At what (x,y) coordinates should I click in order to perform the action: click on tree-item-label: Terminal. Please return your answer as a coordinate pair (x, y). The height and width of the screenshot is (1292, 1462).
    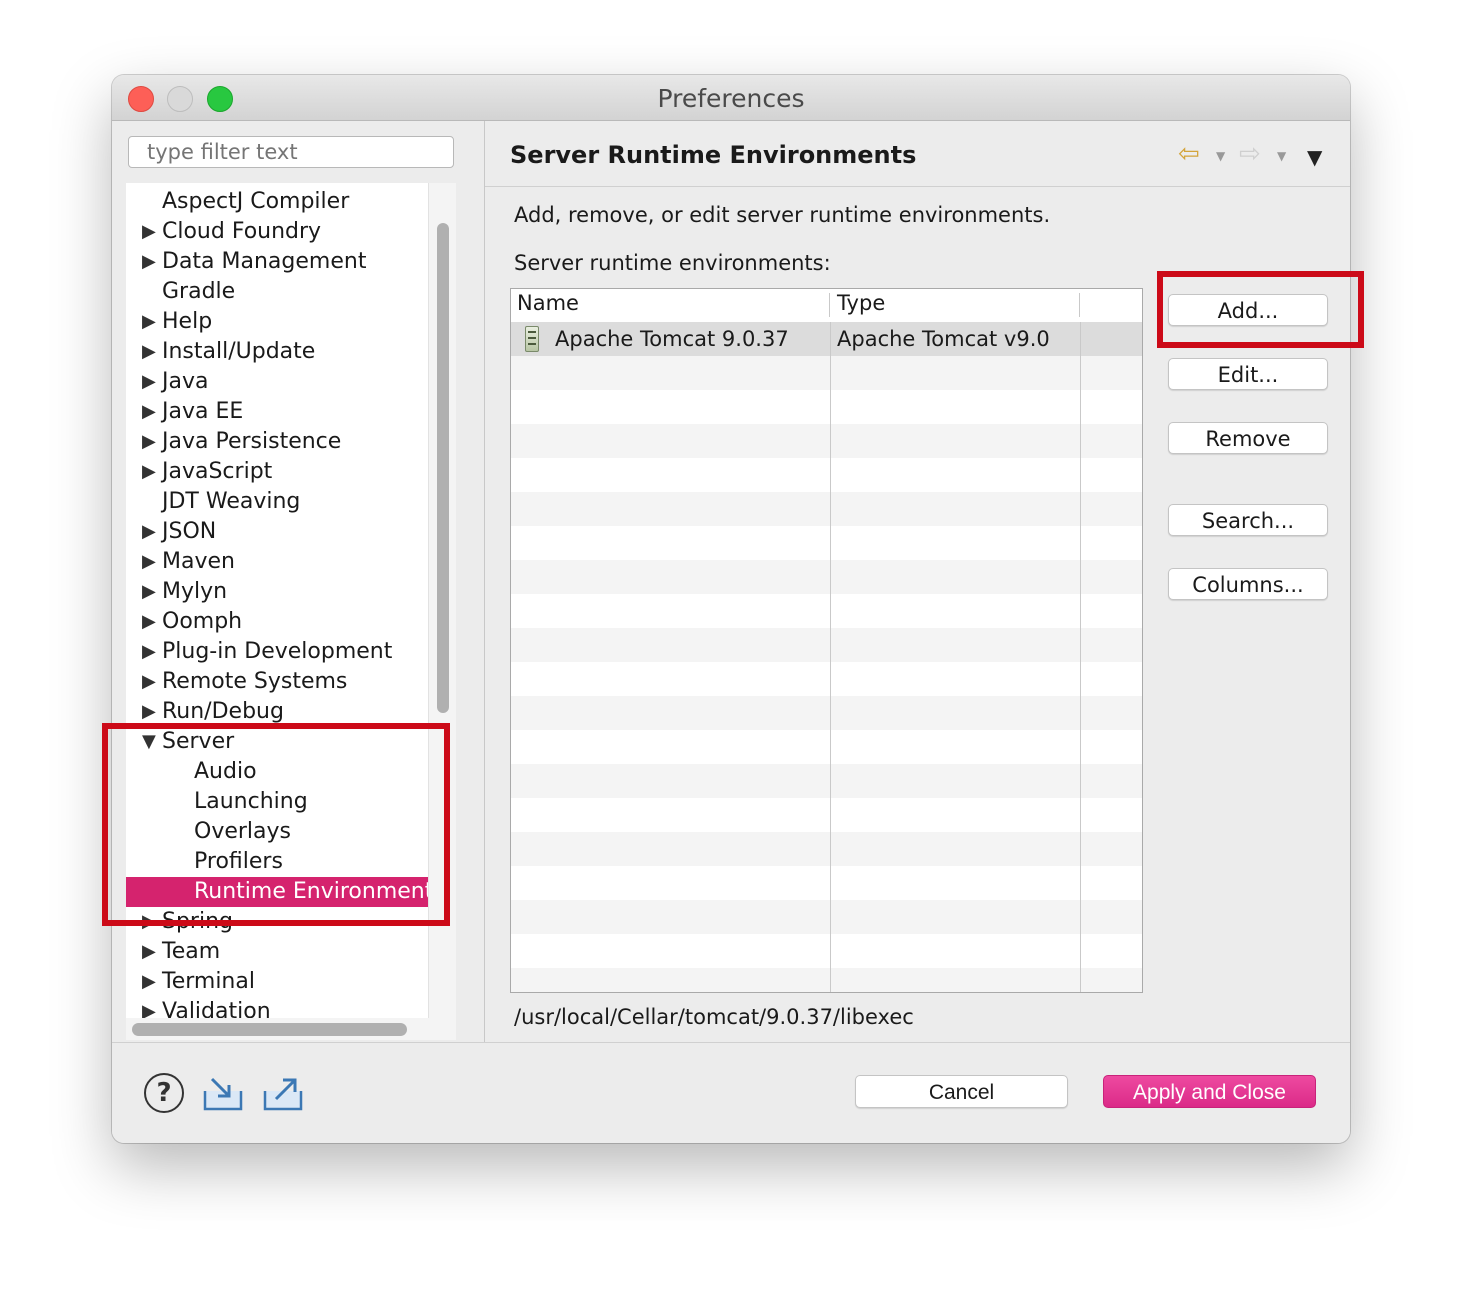
    Looking at the image, I should click on (208, 981).